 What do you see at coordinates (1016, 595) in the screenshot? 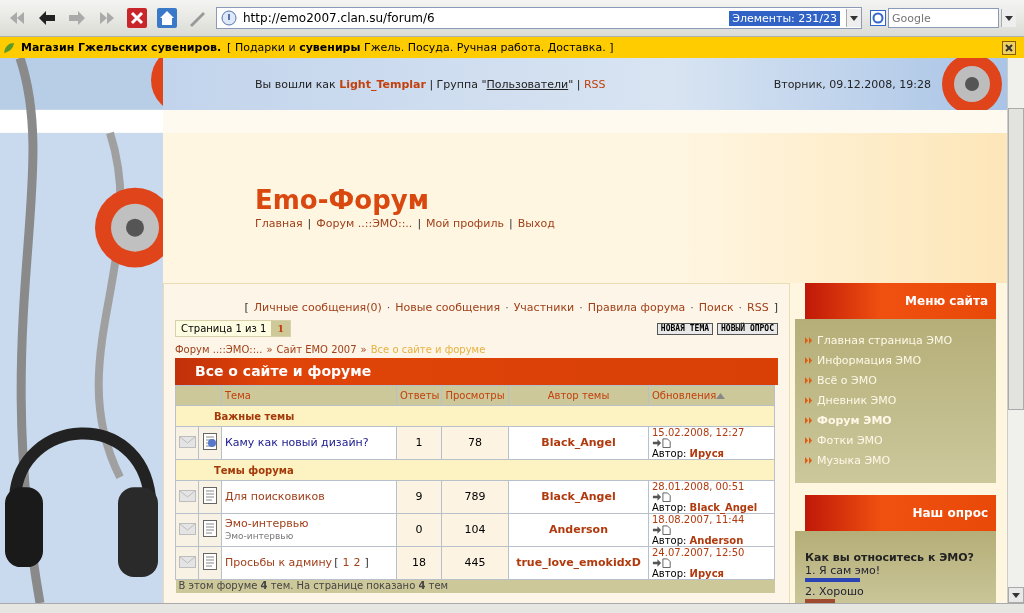
I see `scroll-down-icon` at bounding box center [1016, 595].